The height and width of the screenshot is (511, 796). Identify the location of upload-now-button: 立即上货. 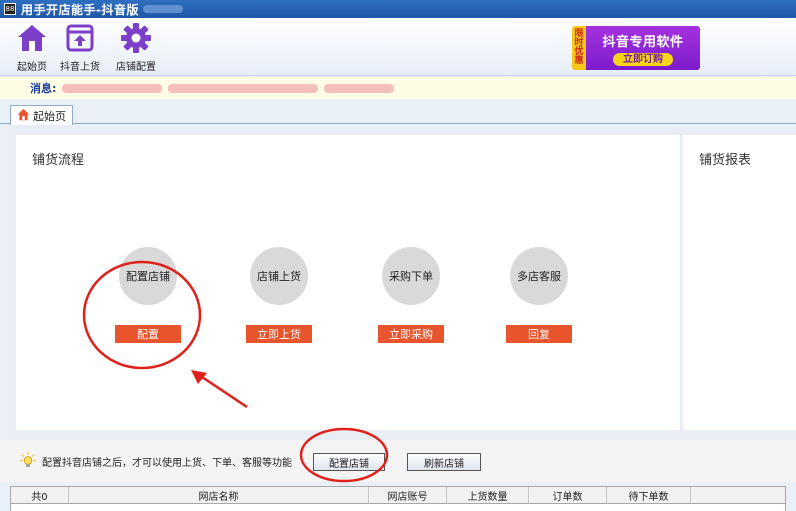
(279, 334).